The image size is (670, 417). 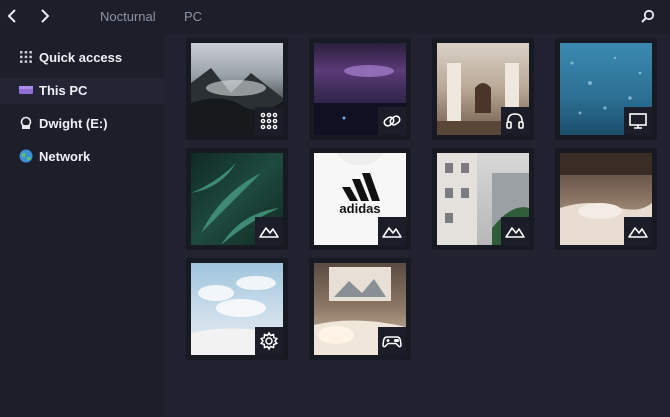 I want to click on sidebar-item-label: Quick access, so click(x=81, y=57).